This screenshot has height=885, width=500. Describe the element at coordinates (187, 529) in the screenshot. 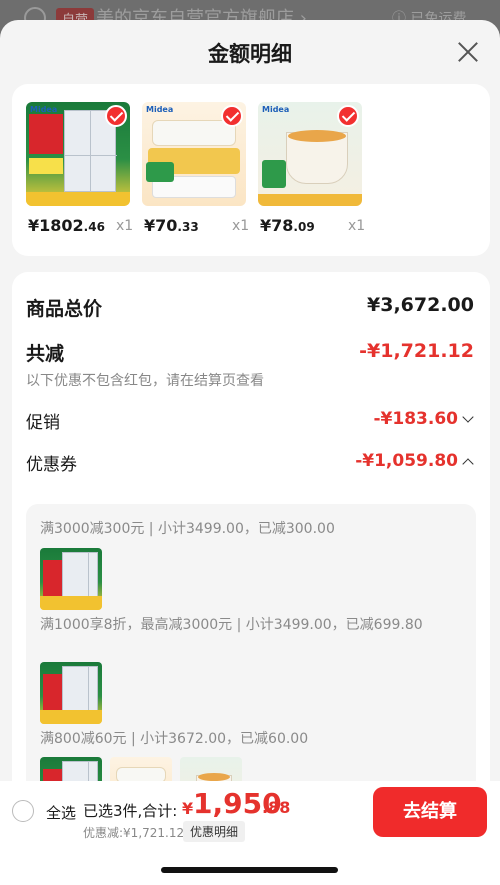

I see `coupon-rule: 满3000减300元 | 小计3499.00，已减300.00` at that location.